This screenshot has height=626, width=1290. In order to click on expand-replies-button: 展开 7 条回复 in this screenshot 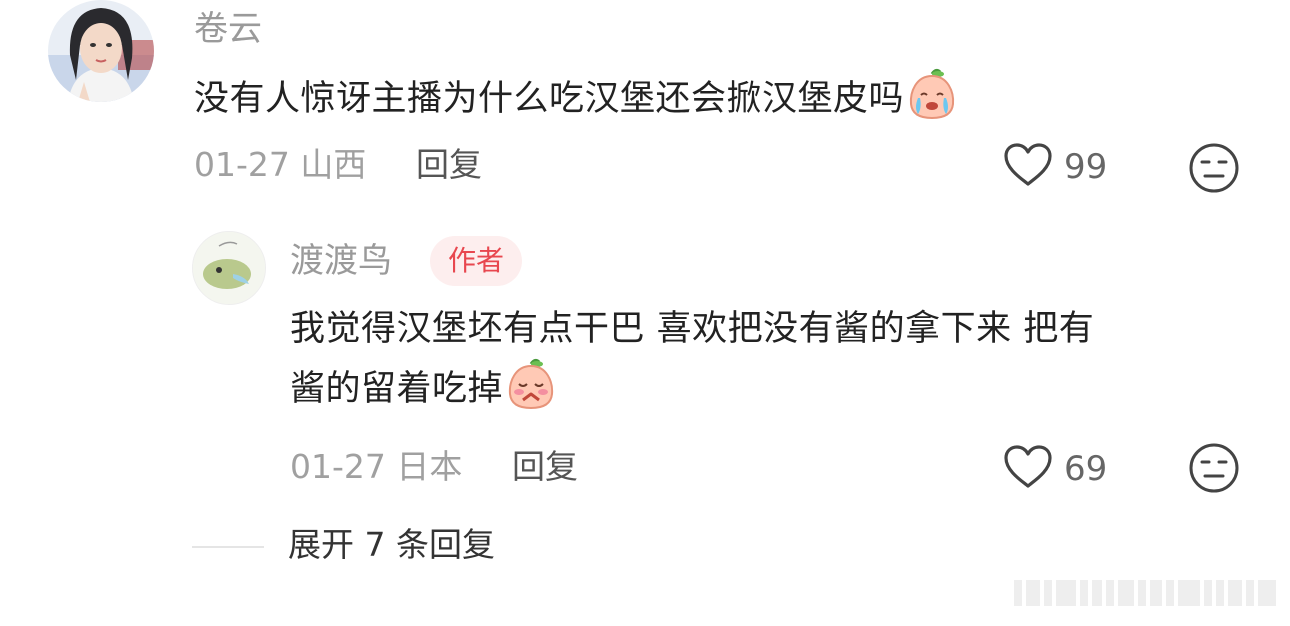, I will do `click(391, 544)`.